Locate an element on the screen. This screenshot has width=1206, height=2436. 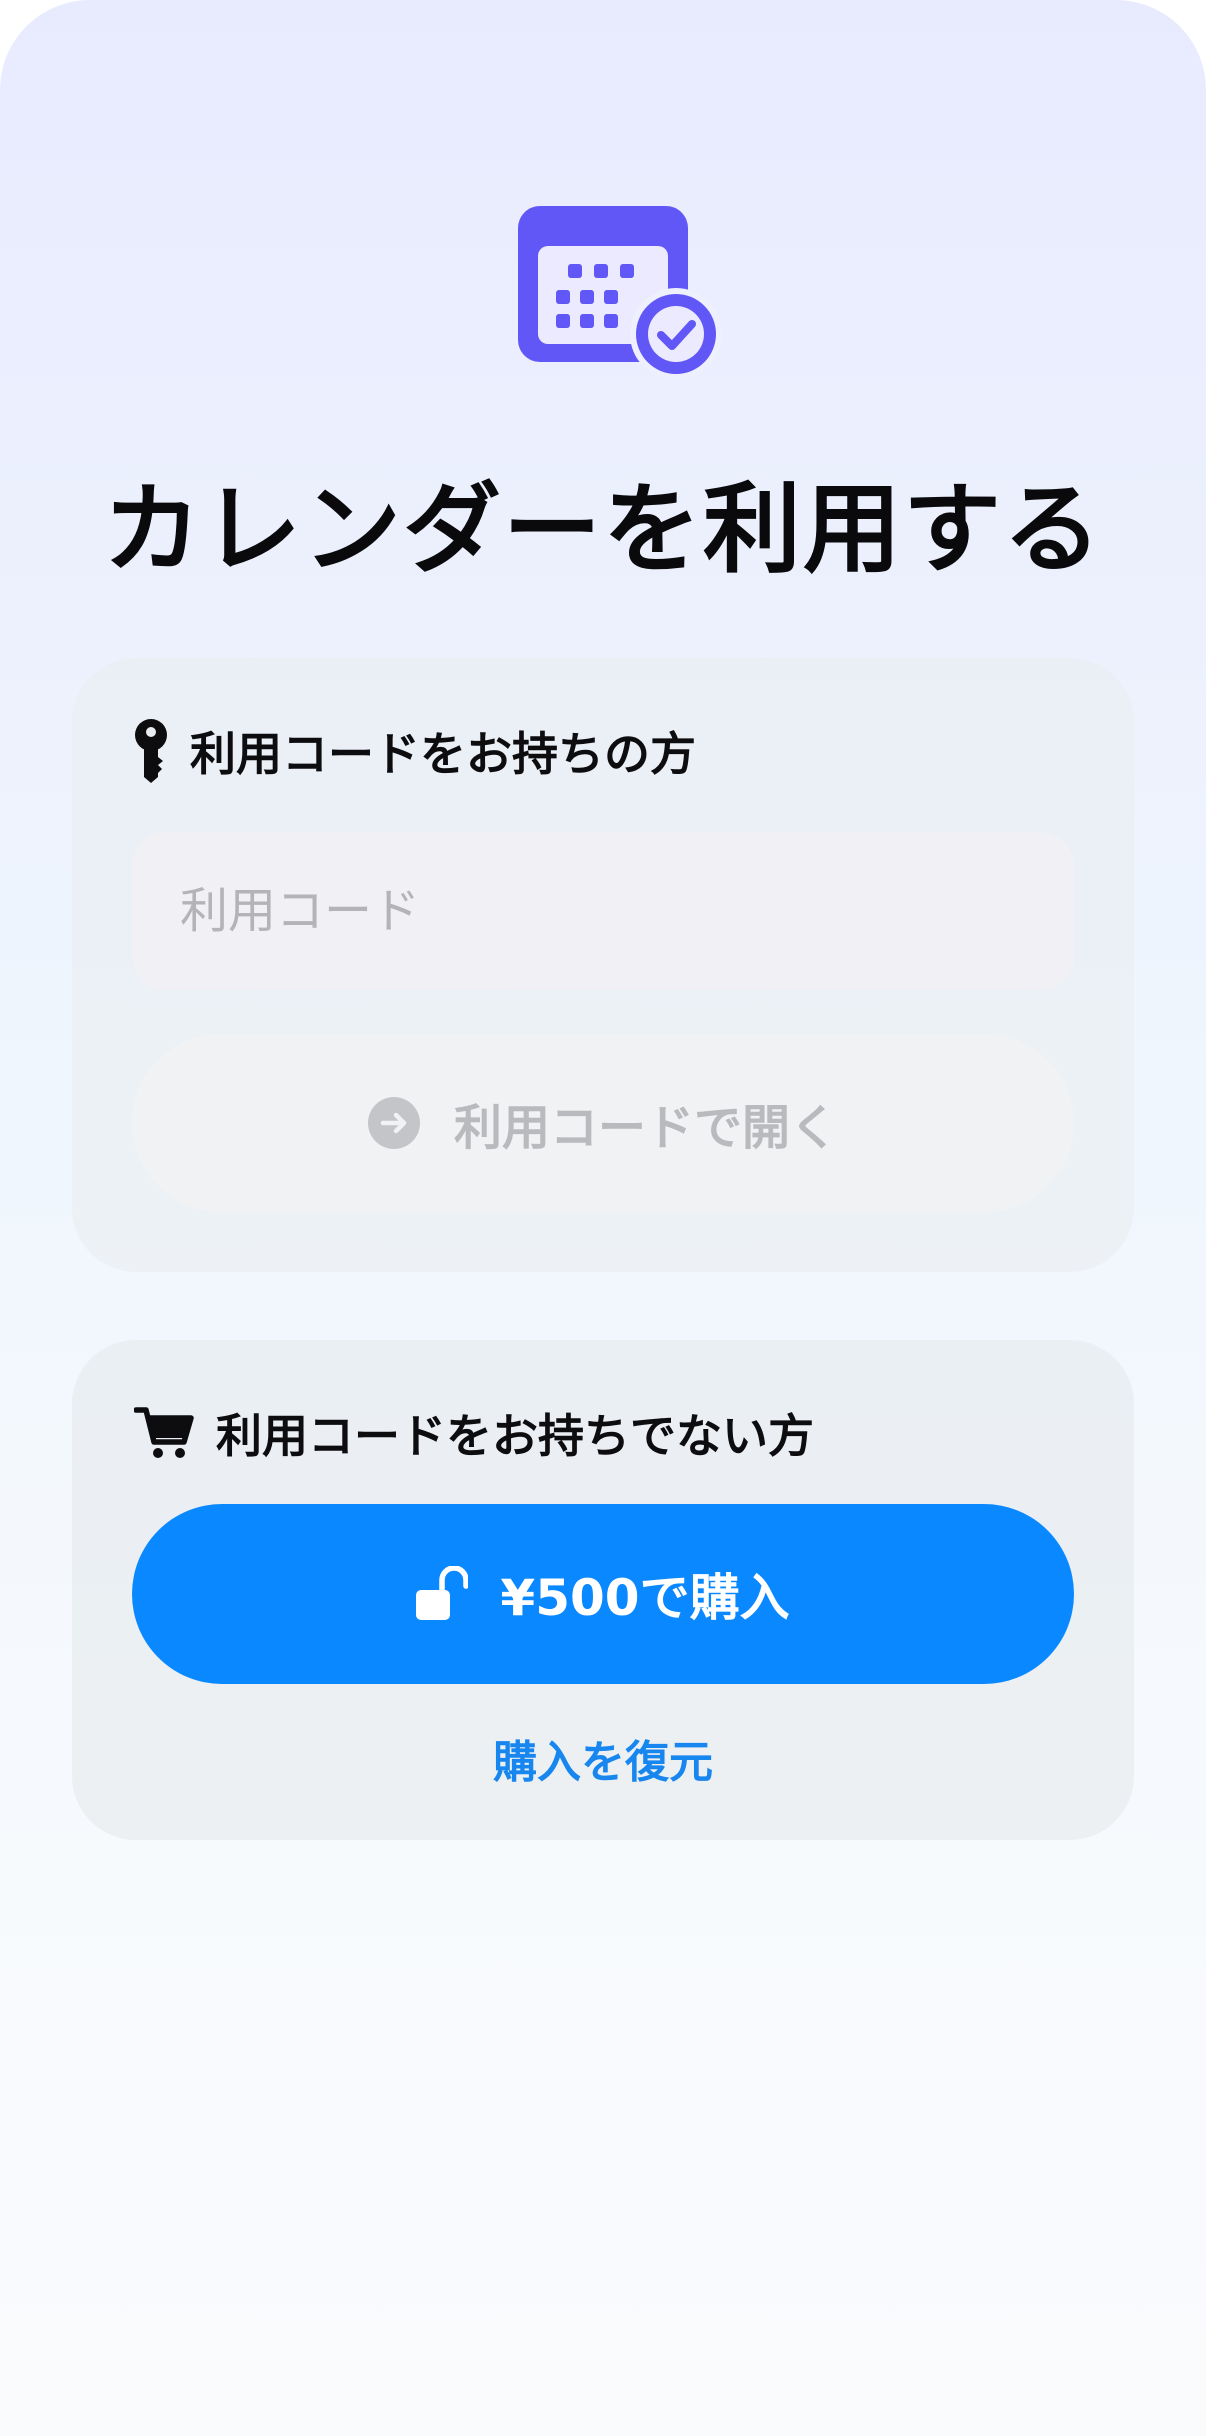
unlock-icon is located at coordinates (442, 1593).